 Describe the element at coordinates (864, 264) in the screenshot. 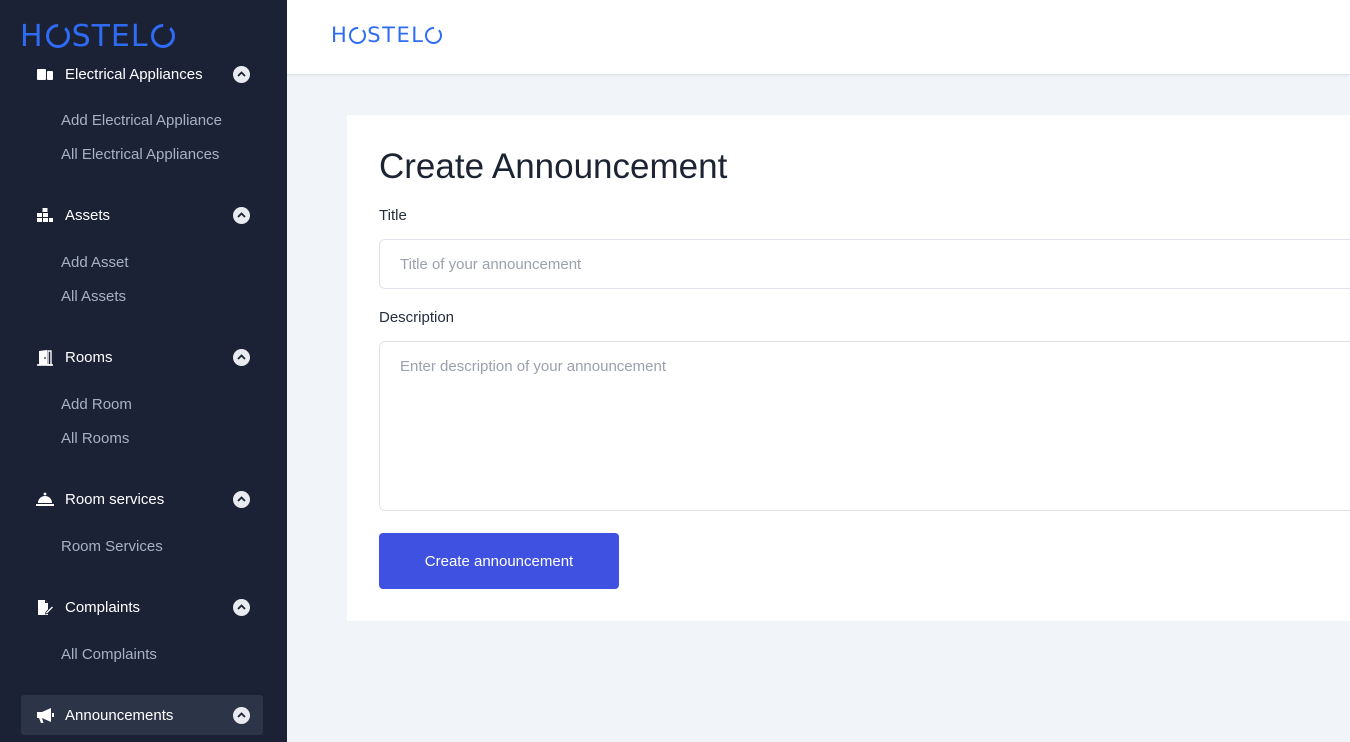

I see `title-input` at that location.